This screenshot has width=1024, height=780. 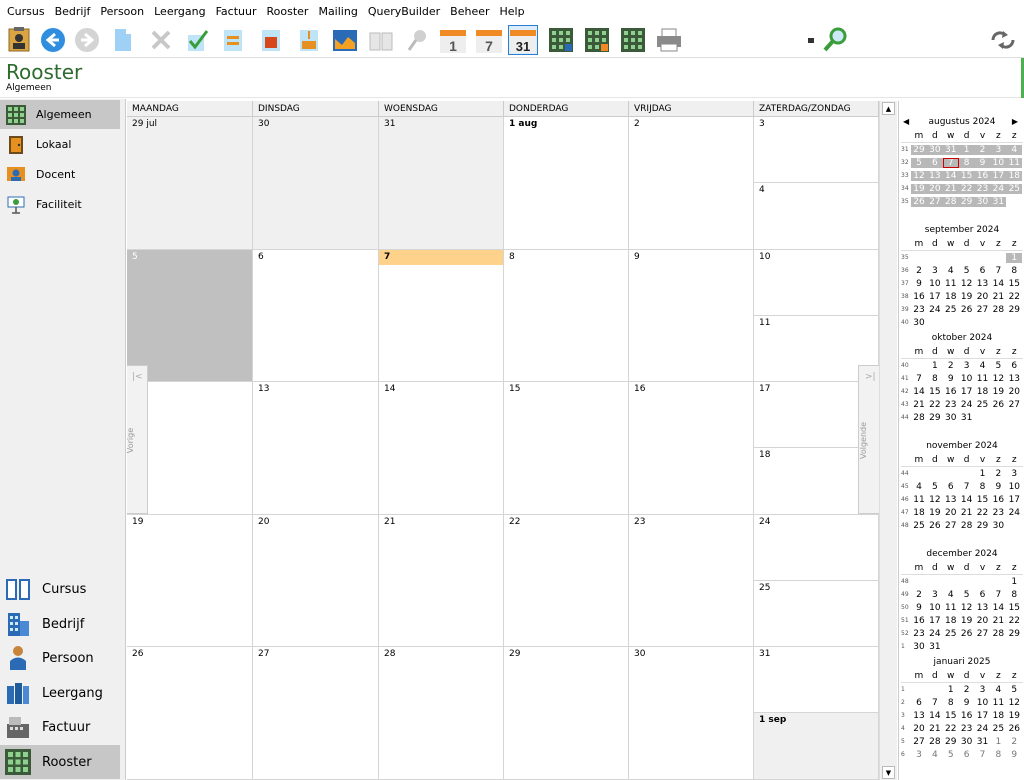 I want to click on mini-calendar-day: 8, so click(x=966, y=162).